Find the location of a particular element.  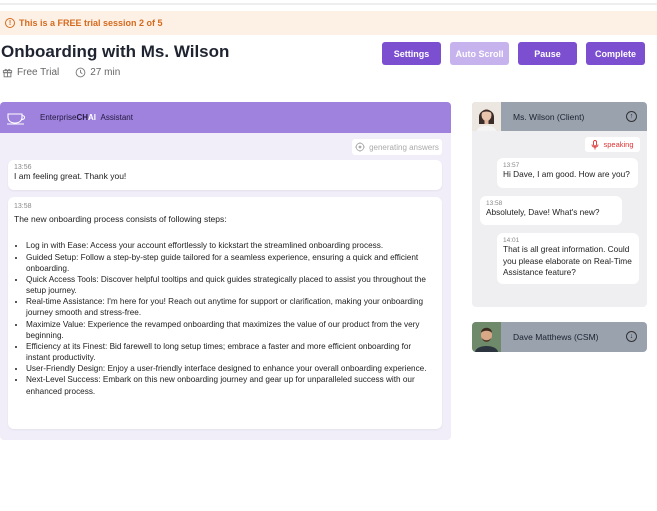

microphone-icon is located at coordinates (595, 144).